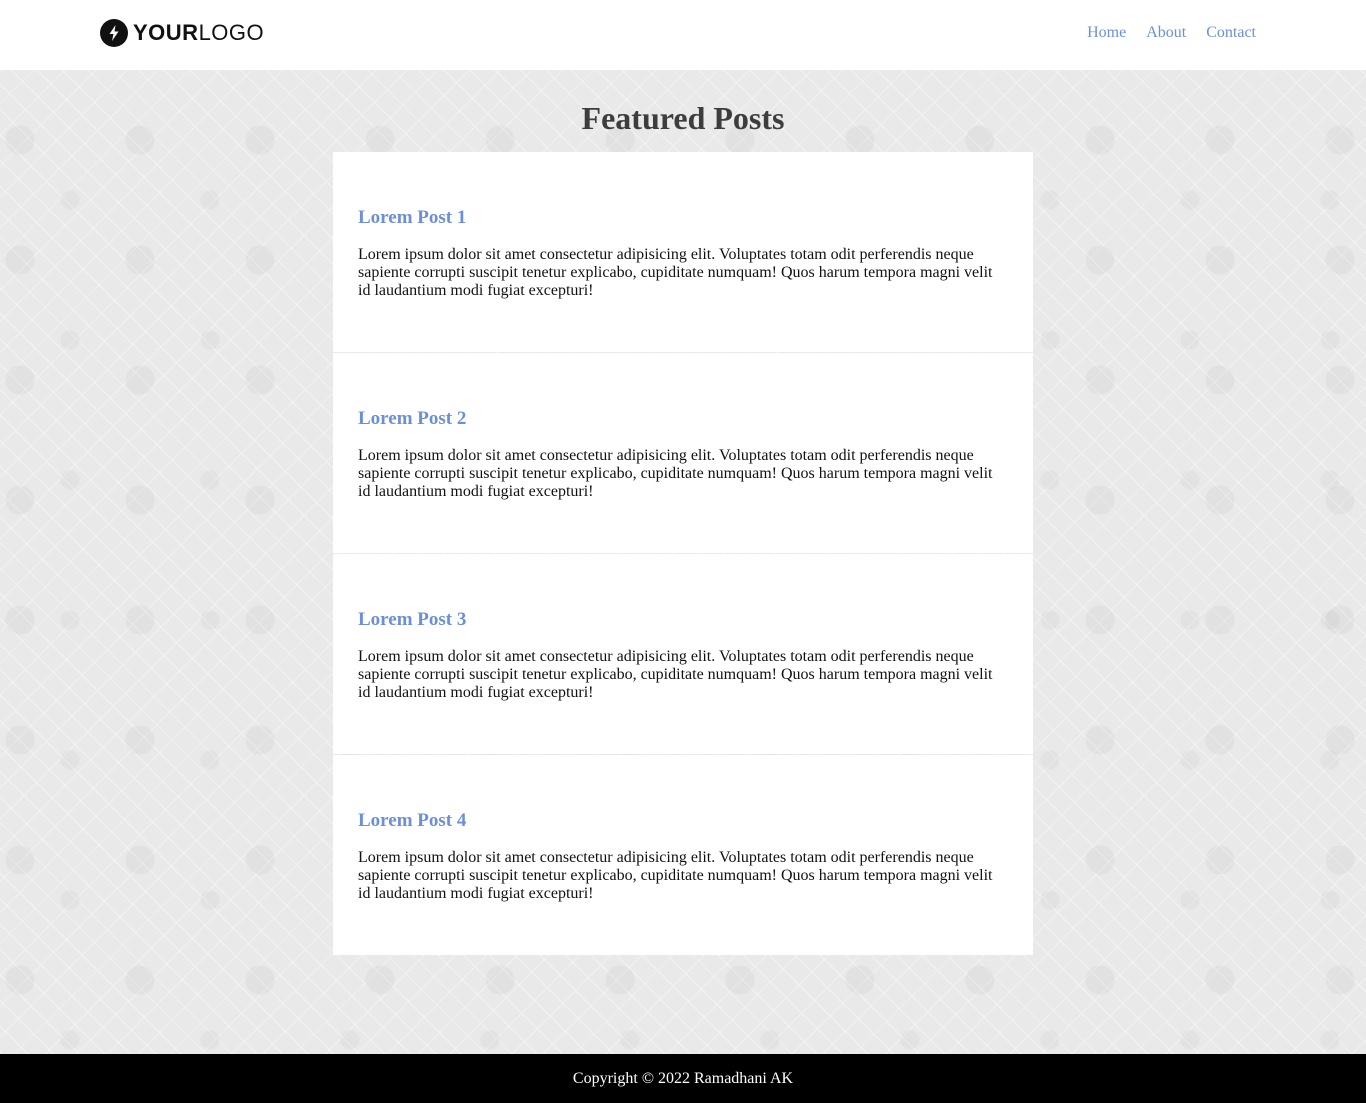 The width and height of the screenshot is (1366, 1103). What do you see at coordinates (412, 820) in the screenshot?
I see `post-title: Lorem Post 4` at bounding box center [412, 820].